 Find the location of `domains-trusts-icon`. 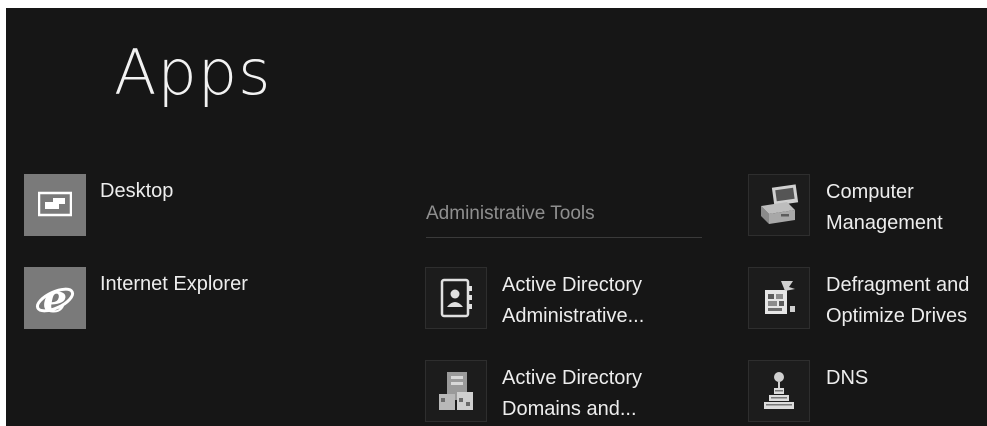

domains-trusts-icon is located at coordinates (456, 391).